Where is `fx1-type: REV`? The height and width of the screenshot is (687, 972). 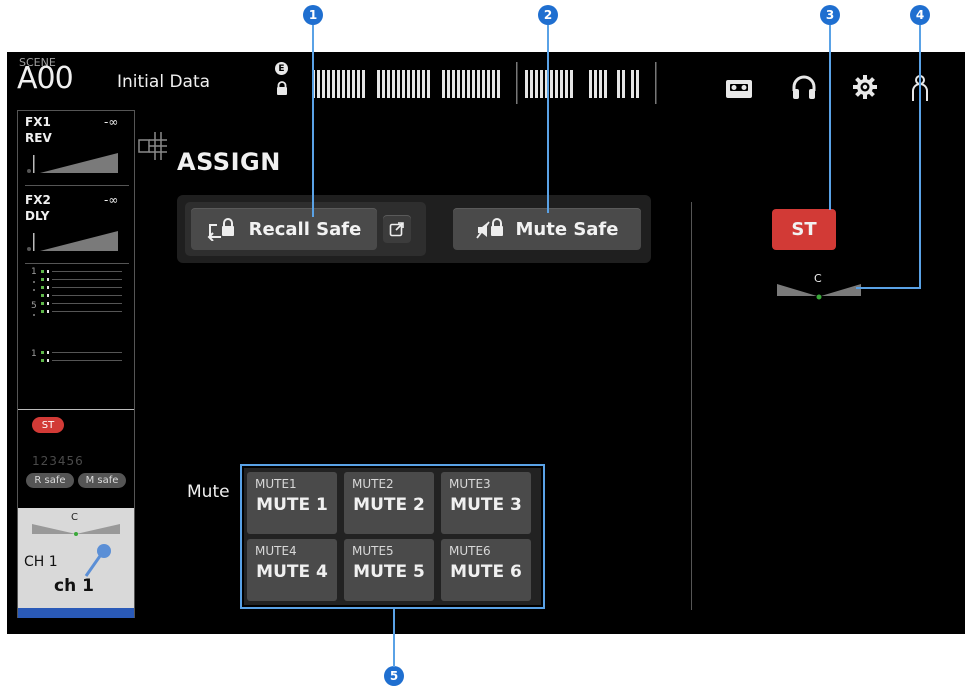
fx1-type: REV is located at coordinates (38, 138).